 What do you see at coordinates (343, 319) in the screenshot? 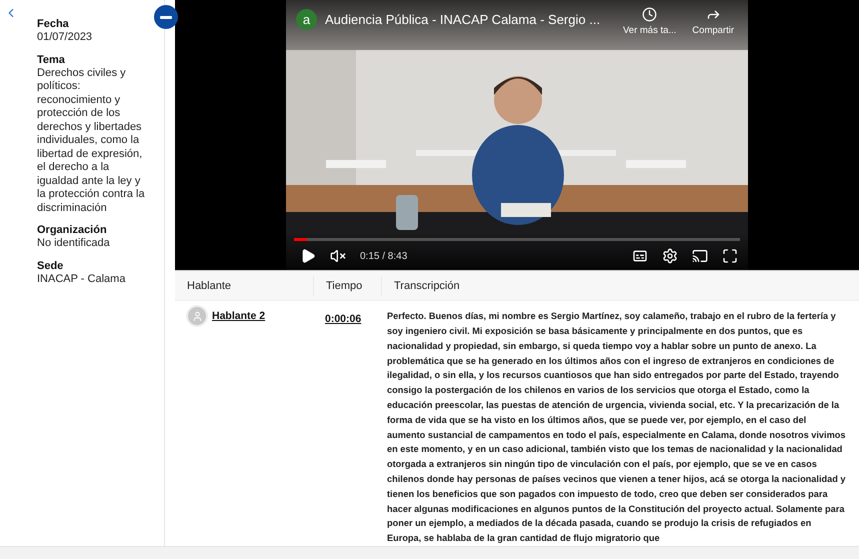
I see `timestamp-link: 0:00:06` at bounding box center [343, 319].